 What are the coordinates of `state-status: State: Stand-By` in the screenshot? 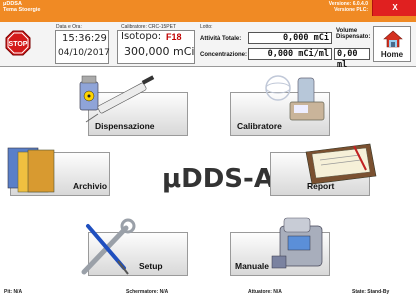 It's located at (371, 292).